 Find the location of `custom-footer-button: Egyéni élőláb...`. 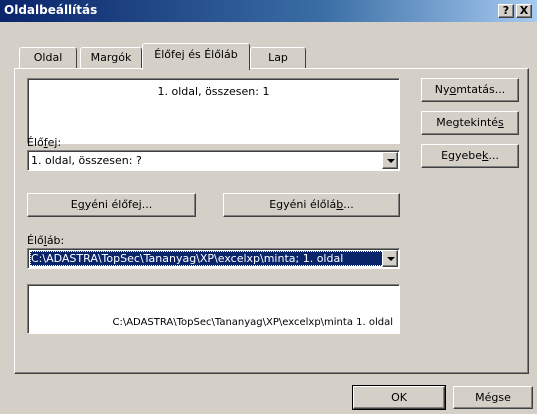

custom-footer-button: Egyéni élőláb... is located at coordinates (311, 205).